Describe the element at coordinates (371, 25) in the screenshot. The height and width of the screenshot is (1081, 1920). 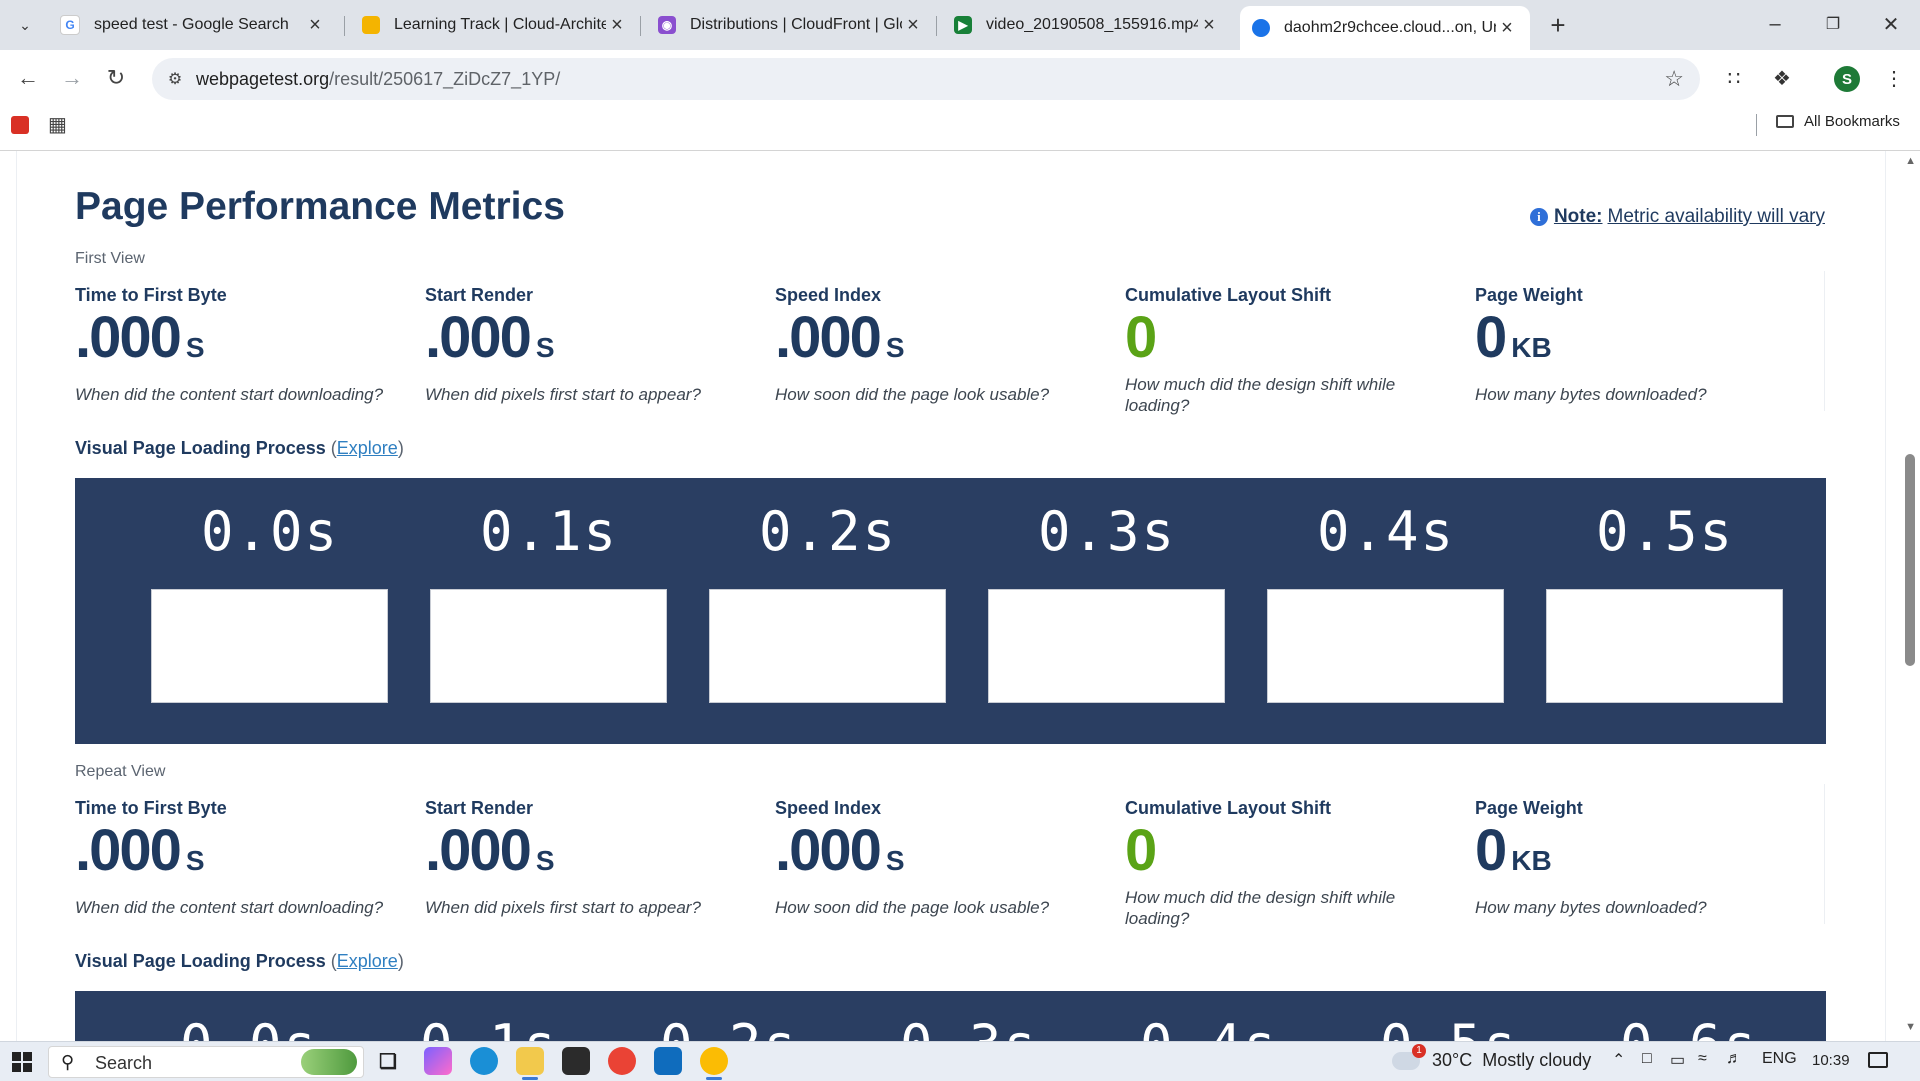
I see `learning-icon` at that location.